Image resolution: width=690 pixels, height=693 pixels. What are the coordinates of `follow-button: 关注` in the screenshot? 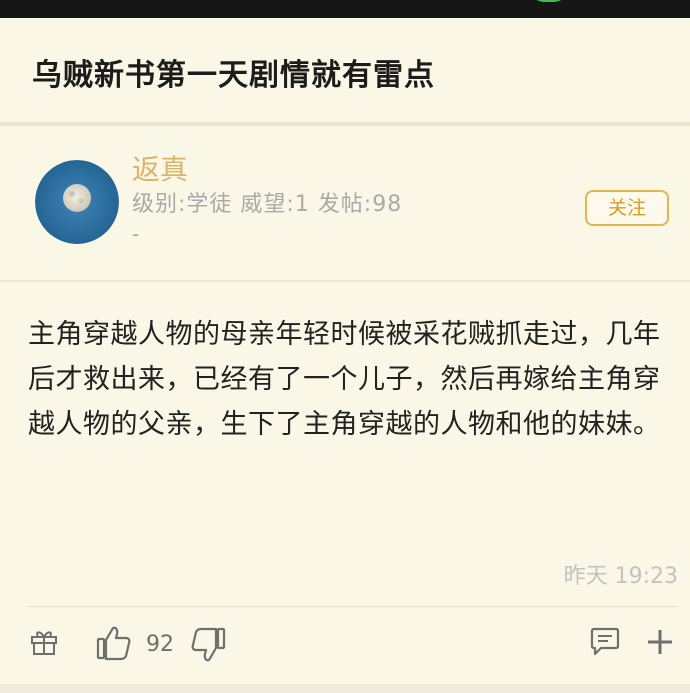 It's located at (627, 208).